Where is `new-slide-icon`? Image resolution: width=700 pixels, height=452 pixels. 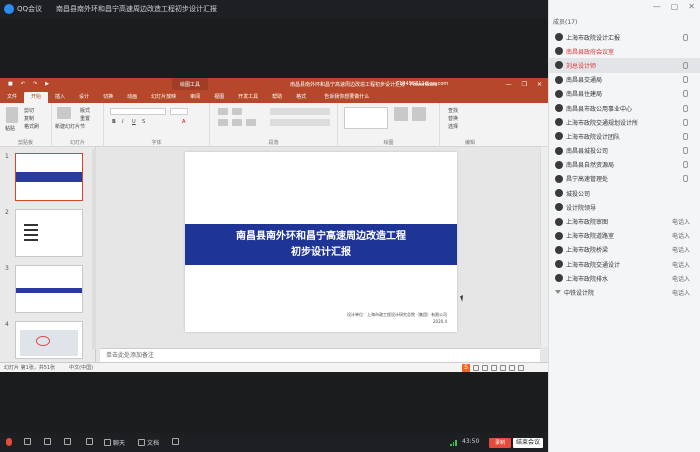
new-slide-icon is located at coordinates (64, 113).